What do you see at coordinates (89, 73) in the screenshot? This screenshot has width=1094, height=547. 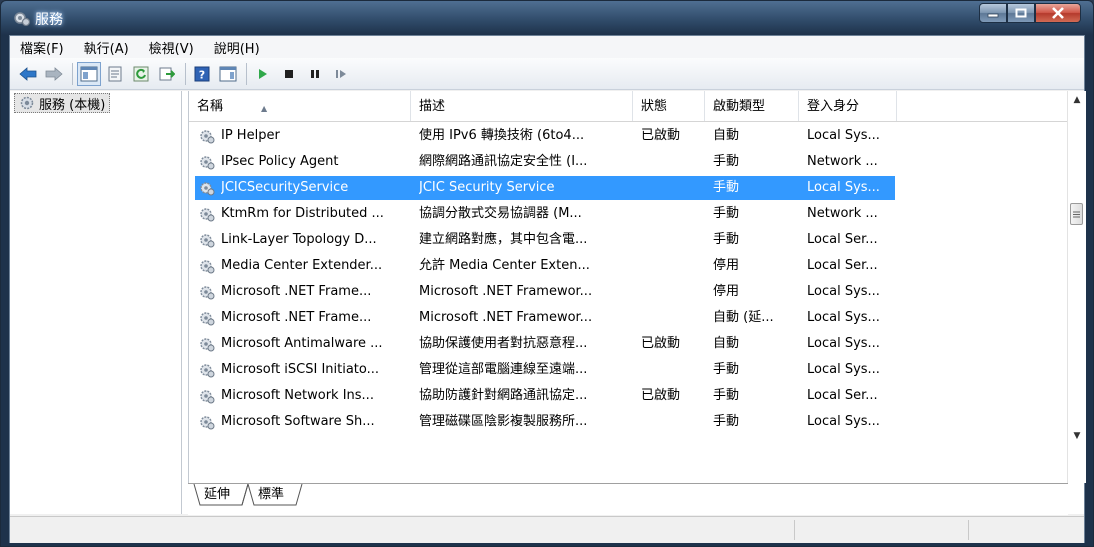 I see `show-hide-console-tree-button` at bounding box center [89, 73].